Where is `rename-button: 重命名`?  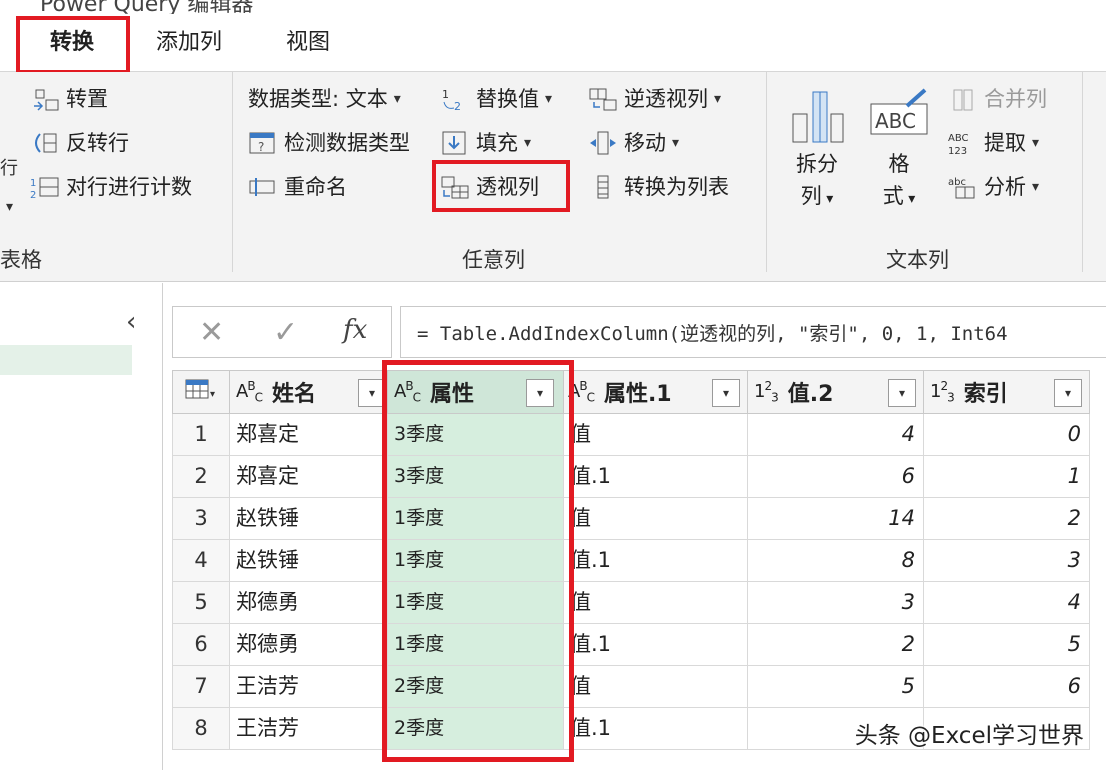
rename-button: 重命名 is located at coordinates (297, 187).